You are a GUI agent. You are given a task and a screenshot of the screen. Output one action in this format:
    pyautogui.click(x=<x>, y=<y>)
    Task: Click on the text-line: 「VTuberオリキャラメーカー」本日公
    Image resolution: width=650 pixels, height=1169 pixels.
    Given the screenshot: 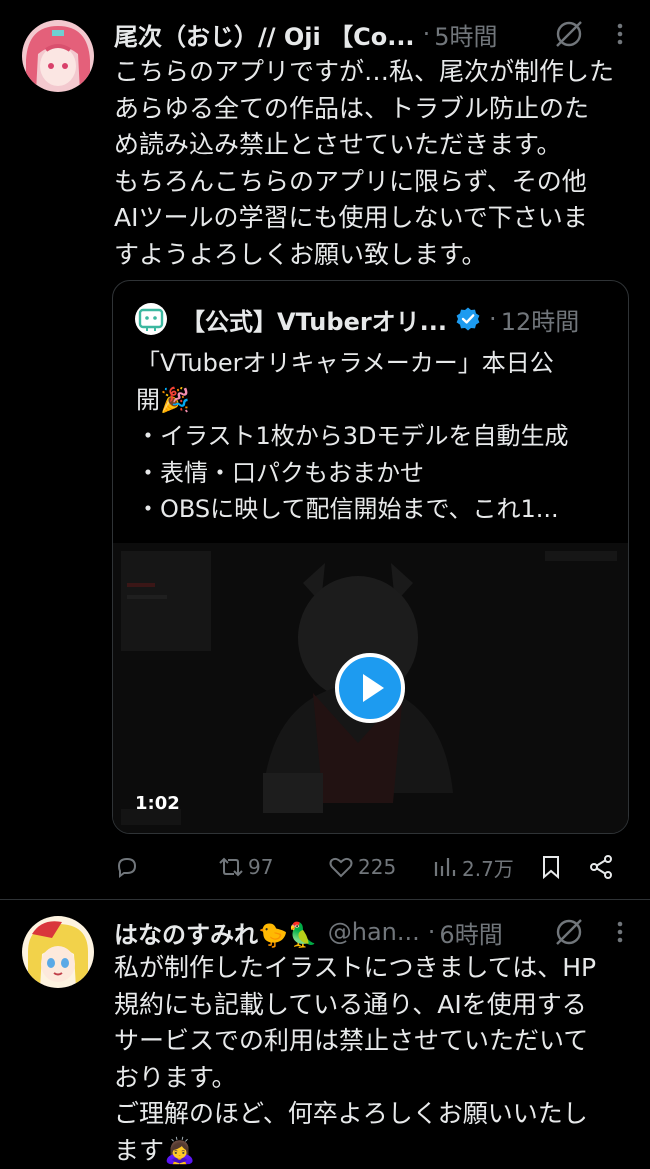 What is the action you would take?
    pyautogui.click(x=373, y=363)
    